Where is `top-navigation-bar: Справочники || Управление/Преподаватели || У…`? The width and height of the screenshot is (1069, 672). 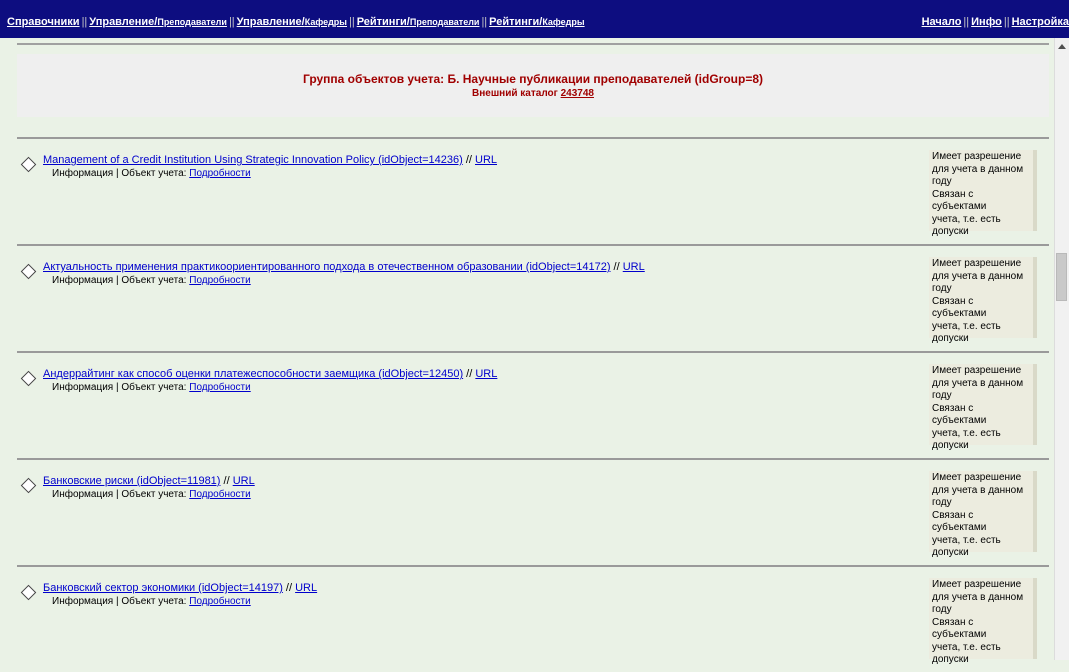 top-navigation-bar: Справочники || Управление/Преподаватели || У… is located at coordinates (534, 19).